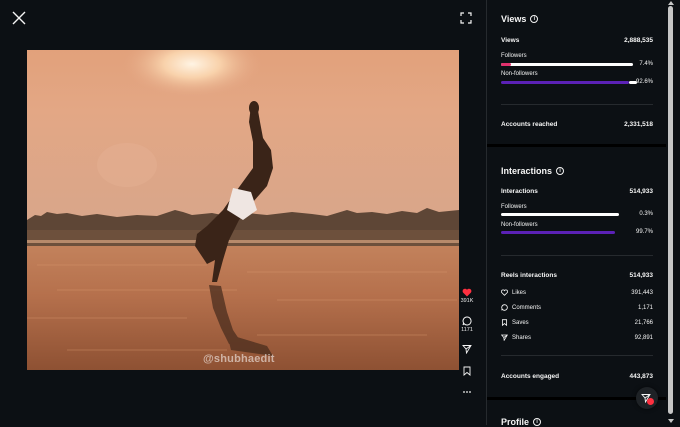 The height and width of the screenshot is (427, 680). I want to click on views-title: Views, so click(514, 19).